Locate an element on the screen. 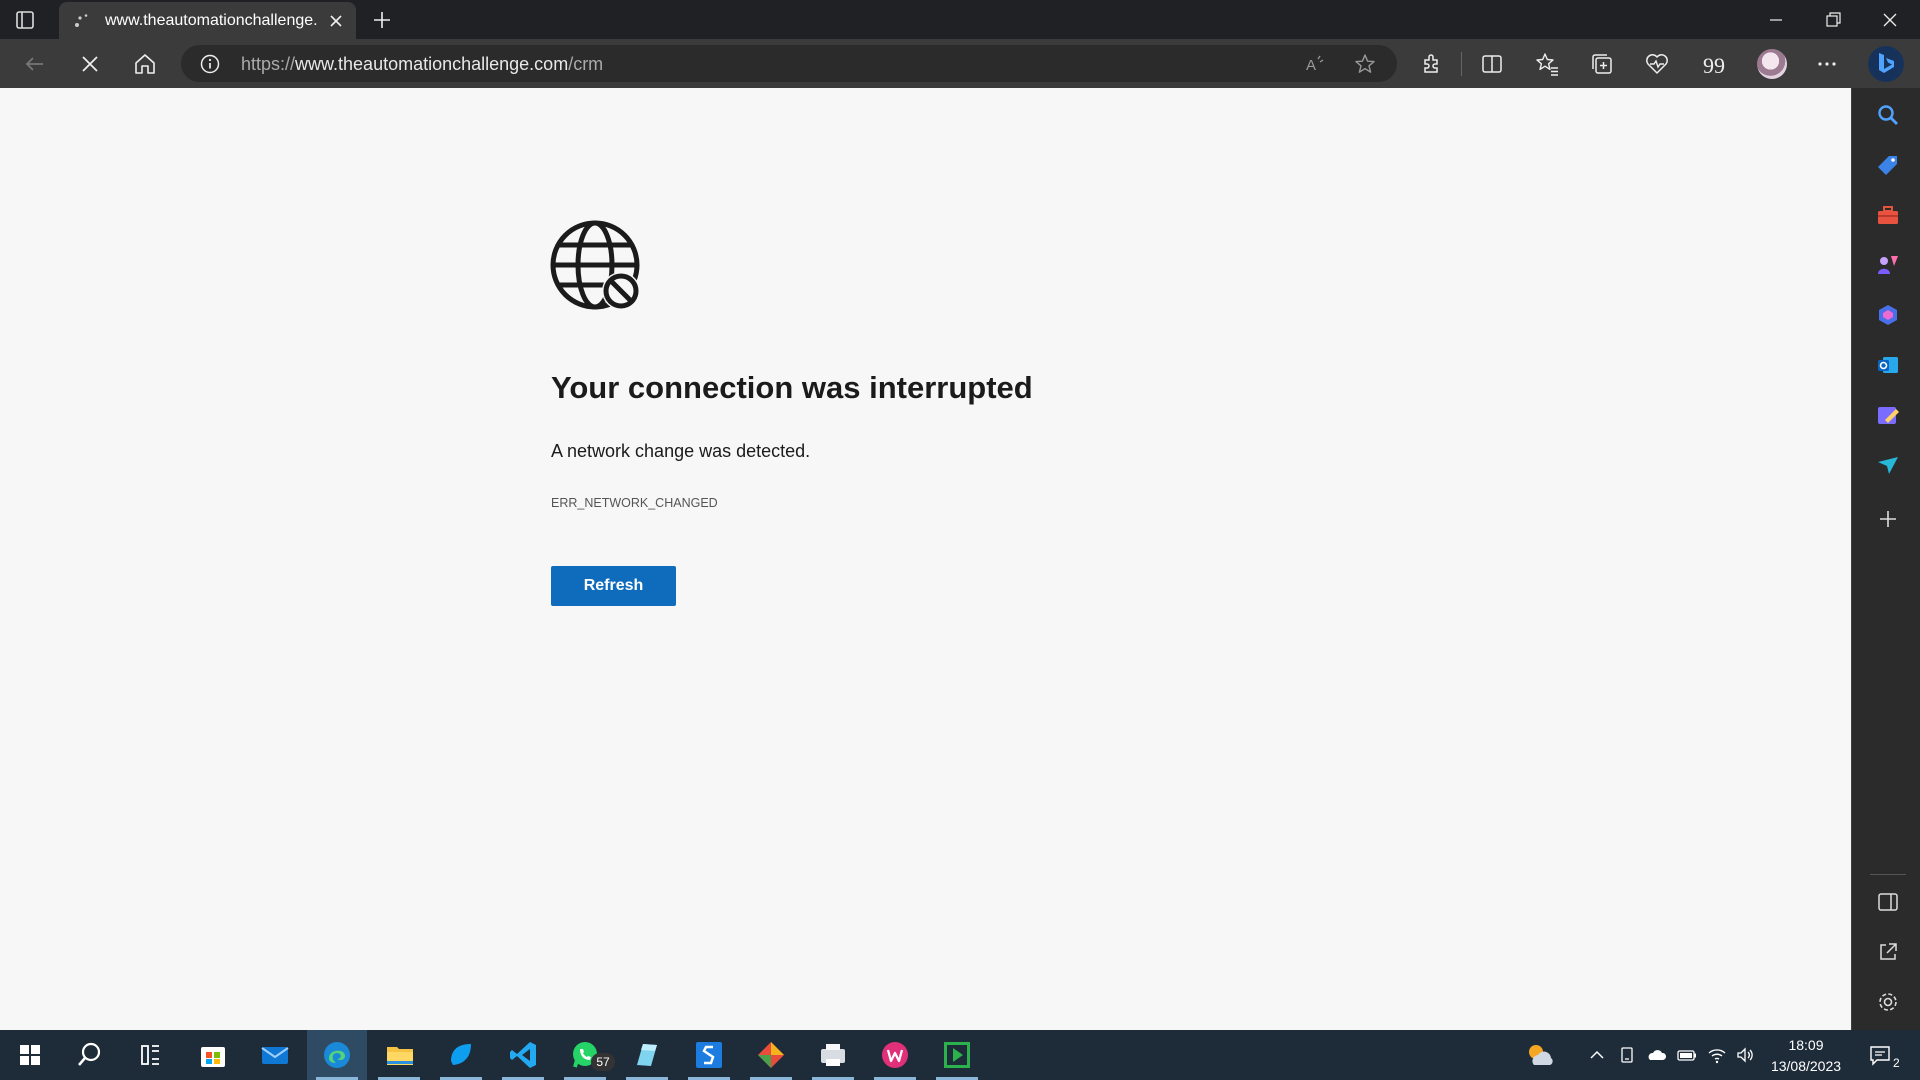 This screenshot has height=1080, width=1920. drop-icon is located at coordinates (1888, 465).